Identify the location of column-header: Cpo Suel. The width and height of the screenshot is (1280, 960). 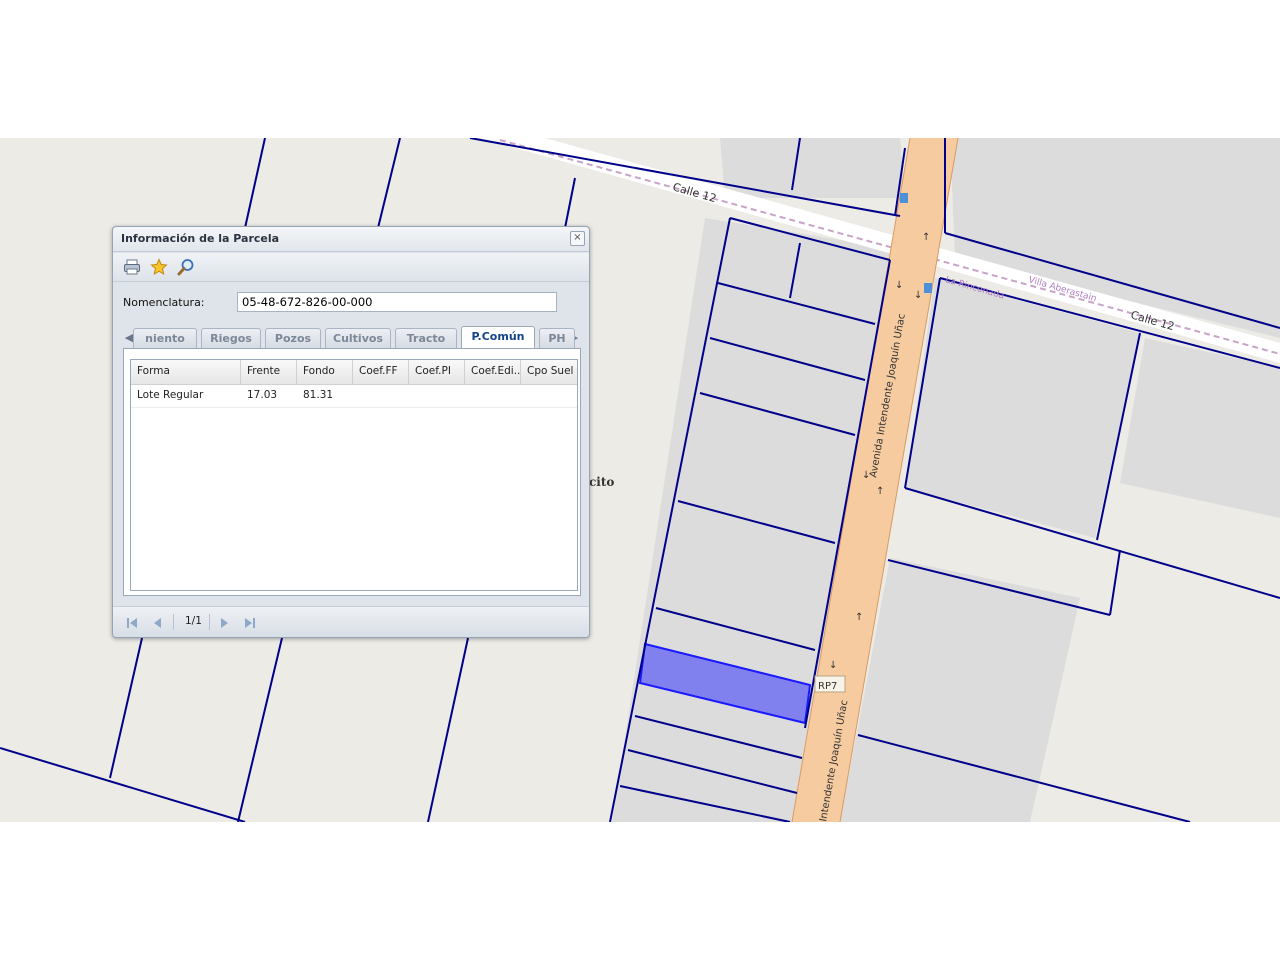
(549, 372).